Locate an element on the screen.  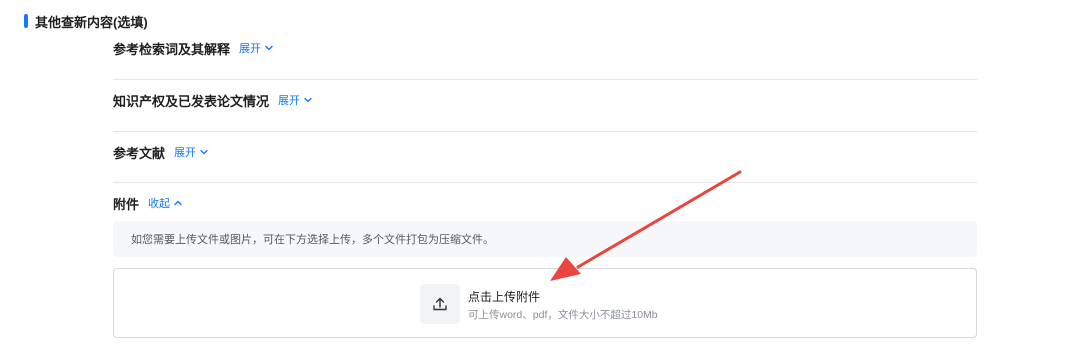
attachment-hint-text: 如您需要上传文件或图片，可在下方选择上传，多个文件打包为压缩文件。 is located at coordinates (312, 240).